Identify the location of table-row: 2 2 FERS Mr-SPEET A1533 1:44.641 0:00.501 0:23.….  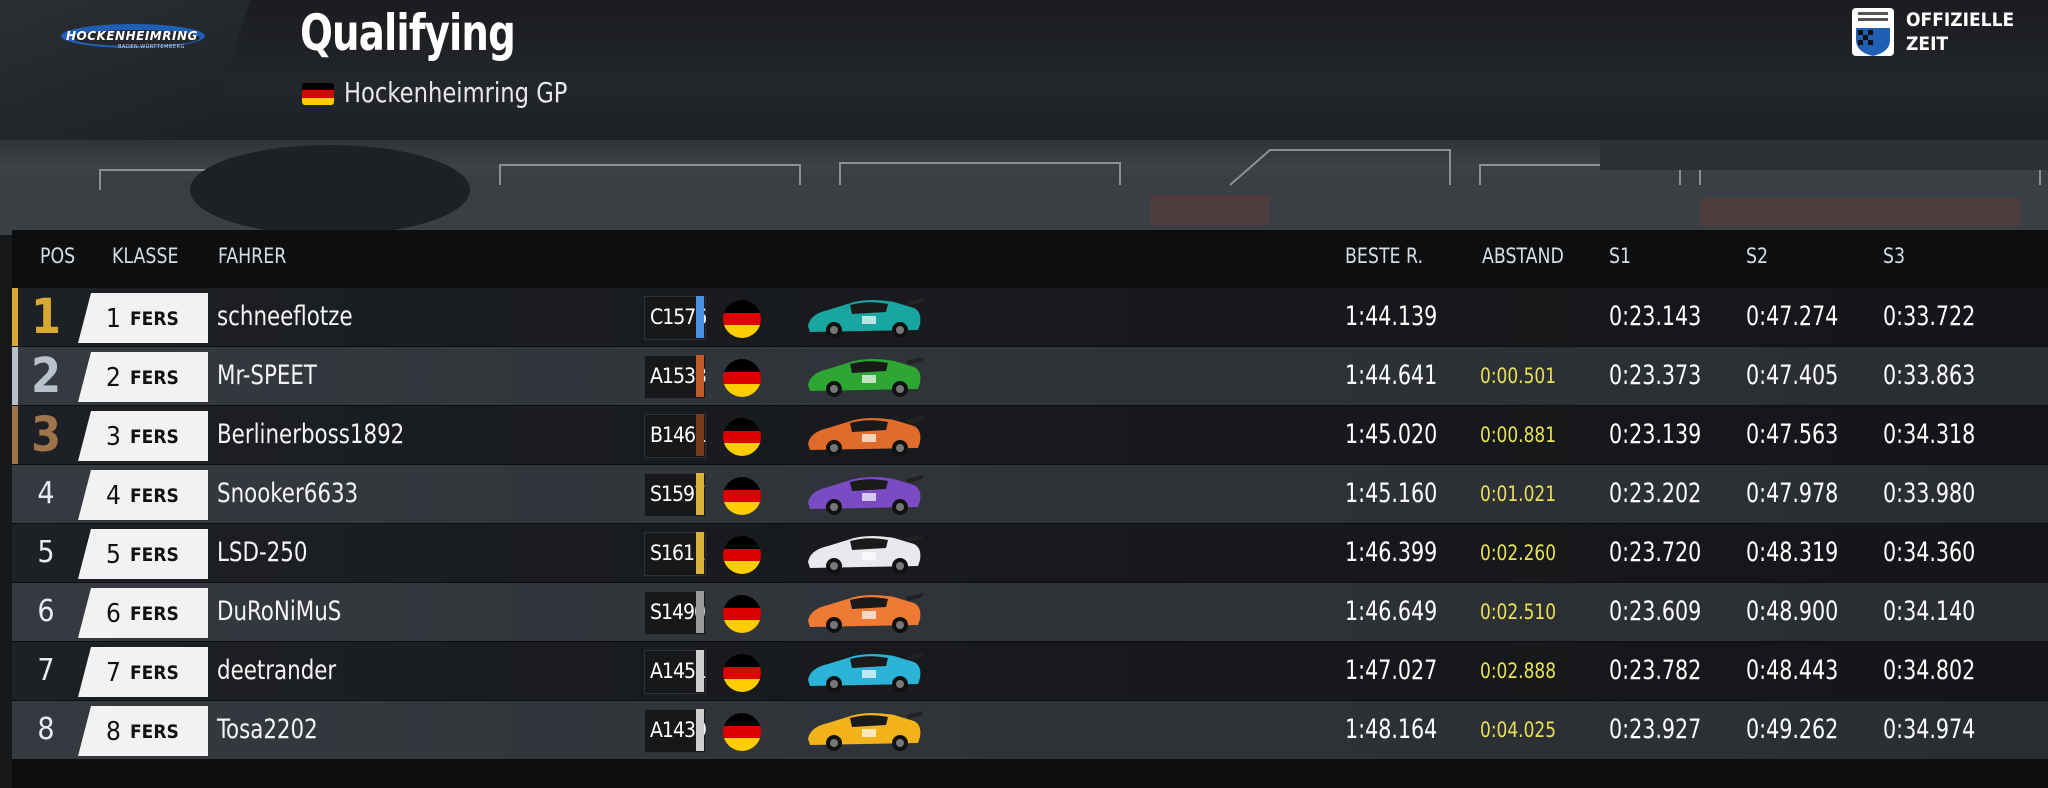
(1030, 376).